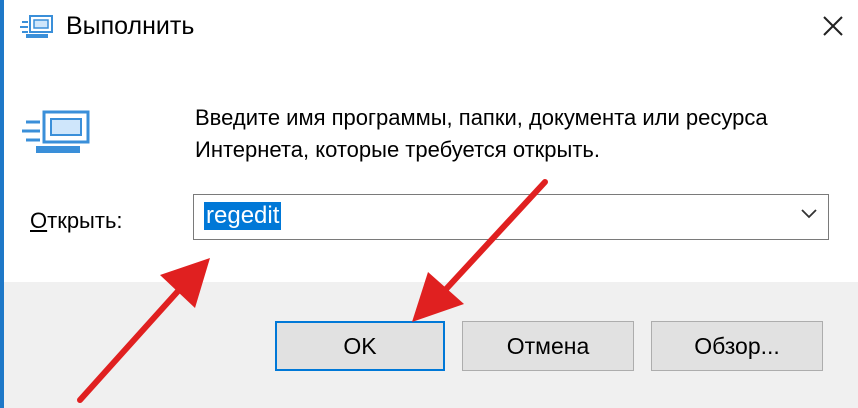  I want to click on title-bar: Выполнить, so click(431, 28).